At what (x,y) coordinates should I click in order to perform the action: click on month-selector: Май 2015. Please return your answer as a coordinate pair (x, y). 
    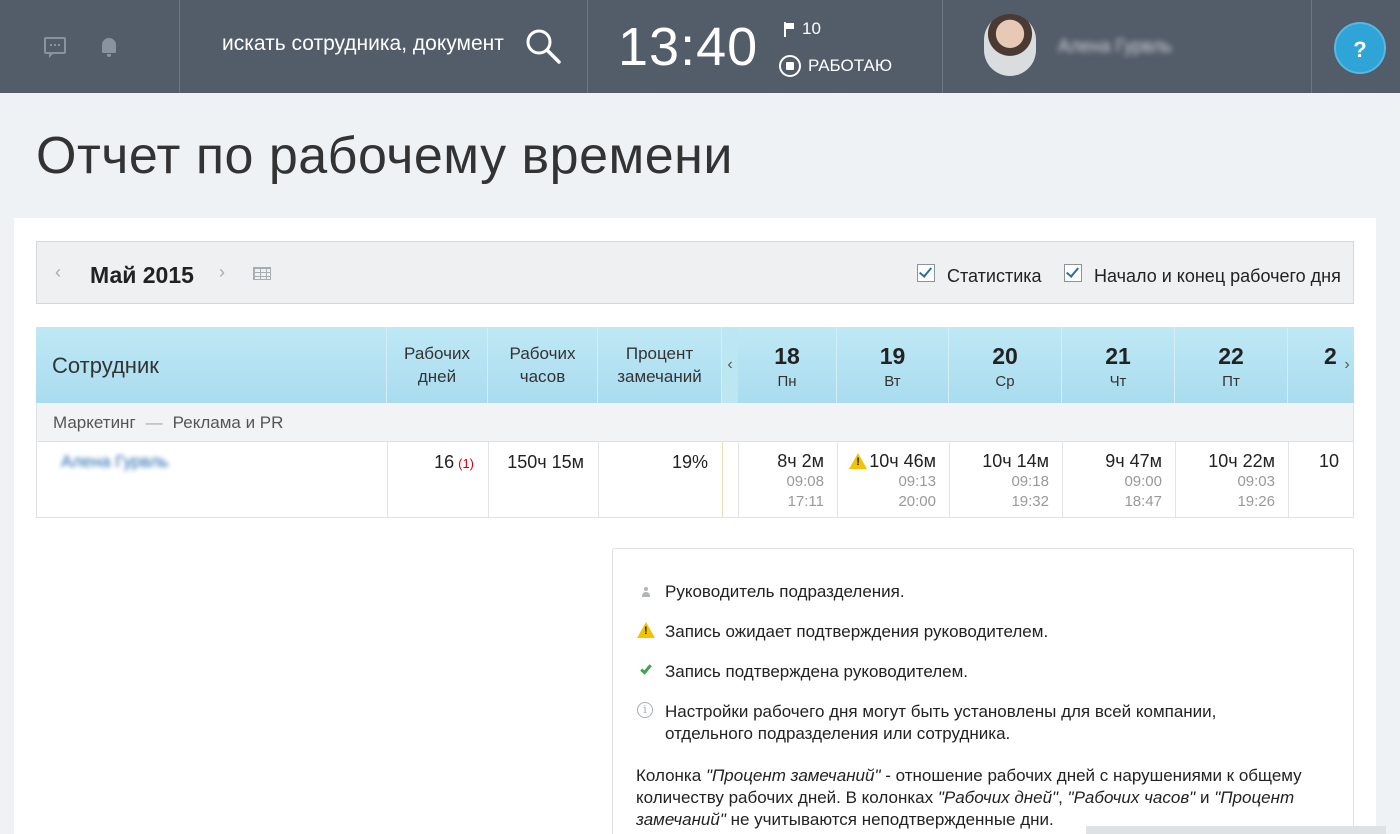
    Looking at the image, I should click on (142, 275).